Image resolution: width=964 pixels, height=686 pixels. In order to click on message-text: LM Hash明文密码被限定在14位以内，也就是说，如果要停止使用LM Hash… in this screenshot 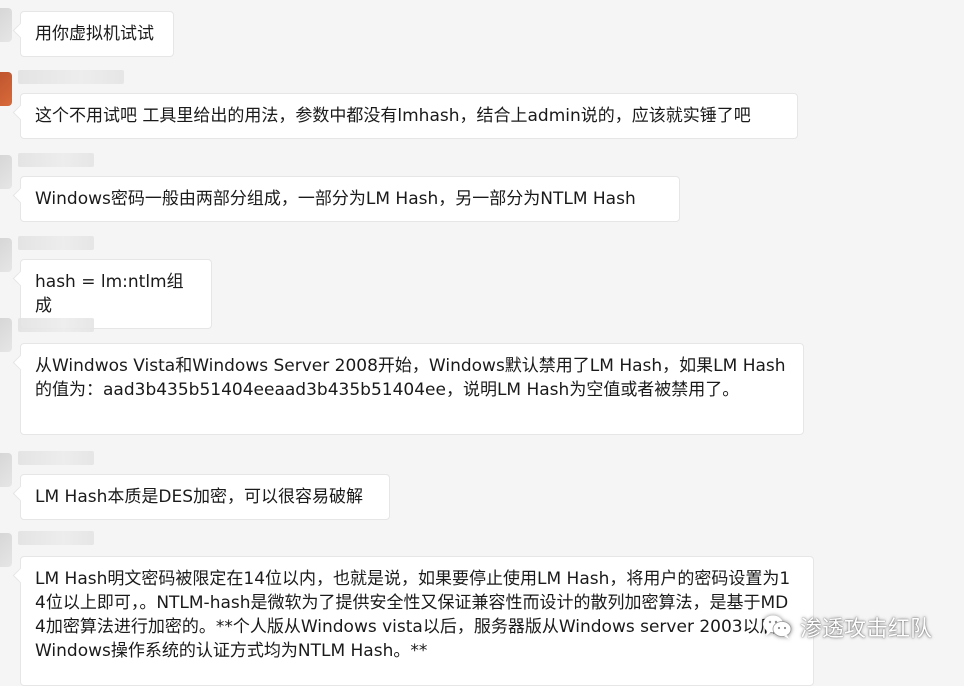, I will do `click(414, 615)`.